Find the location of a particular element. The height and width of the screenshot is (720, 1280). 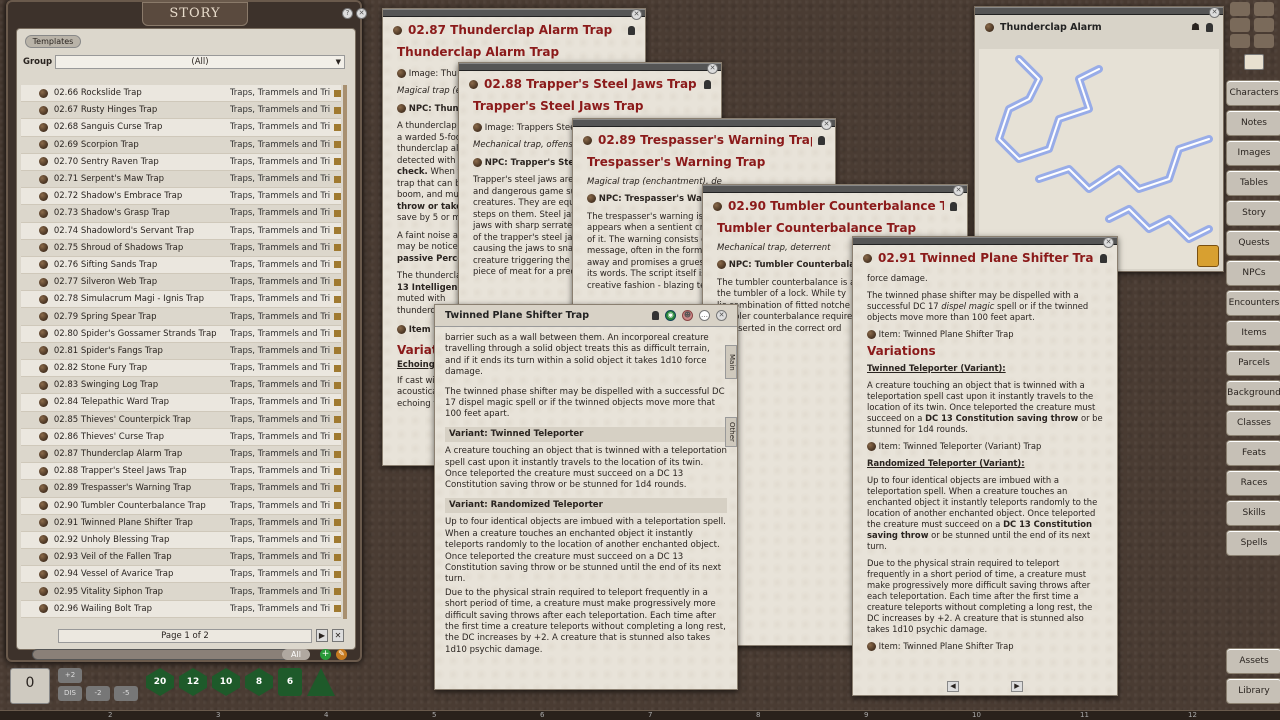

players-icon: ☗ is located at coordinates (1195, 27).